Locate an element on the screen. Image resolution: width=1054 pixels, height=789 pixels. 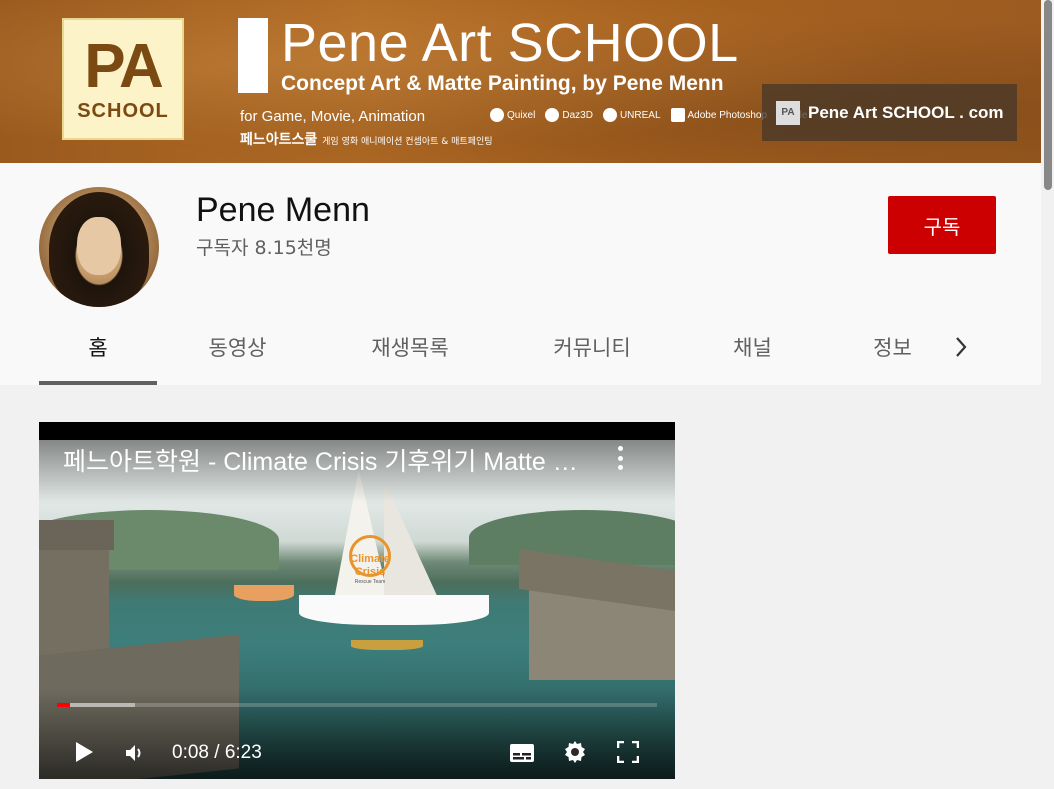
scene-roof is located at coordinates (76, 535).